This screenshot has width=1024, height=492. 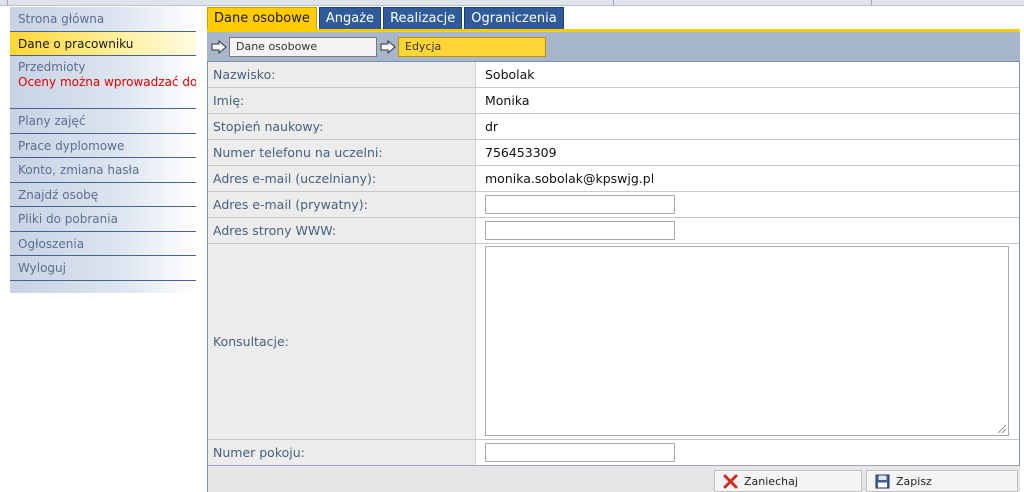 What do you see at coordinates (103, 145) in the screenshot?
I see `sidebar-item-prace-dyplomowe: Prace dyplomowe` at bounding box center [103, 145].